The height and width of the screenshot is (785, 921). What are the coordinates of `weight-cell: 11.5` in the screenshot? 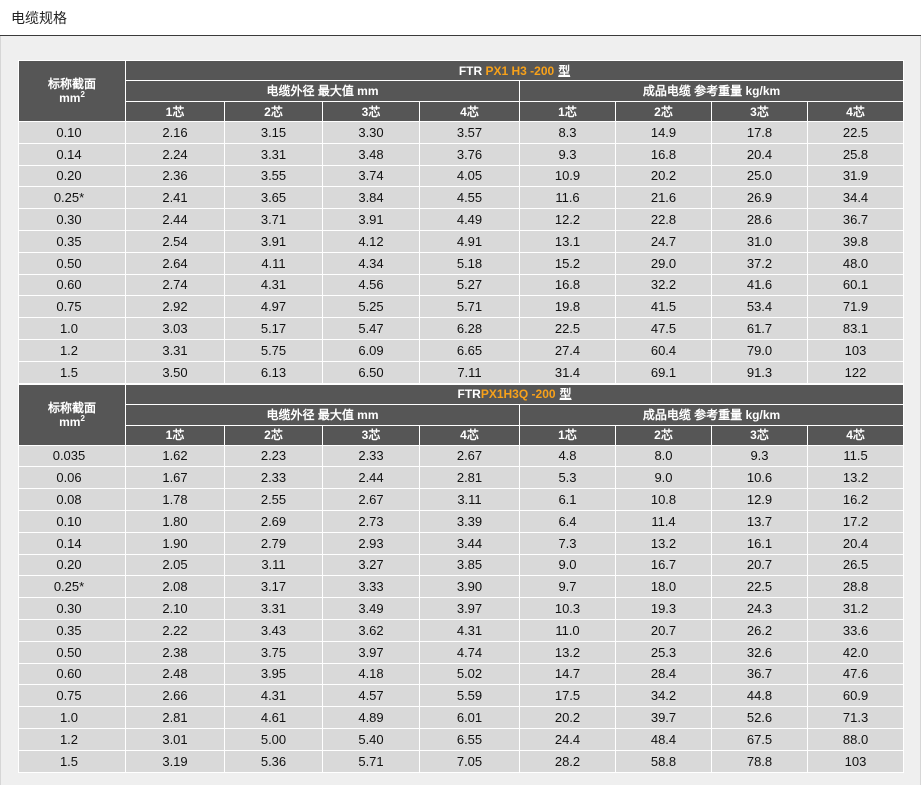 It's located at (855, 456).